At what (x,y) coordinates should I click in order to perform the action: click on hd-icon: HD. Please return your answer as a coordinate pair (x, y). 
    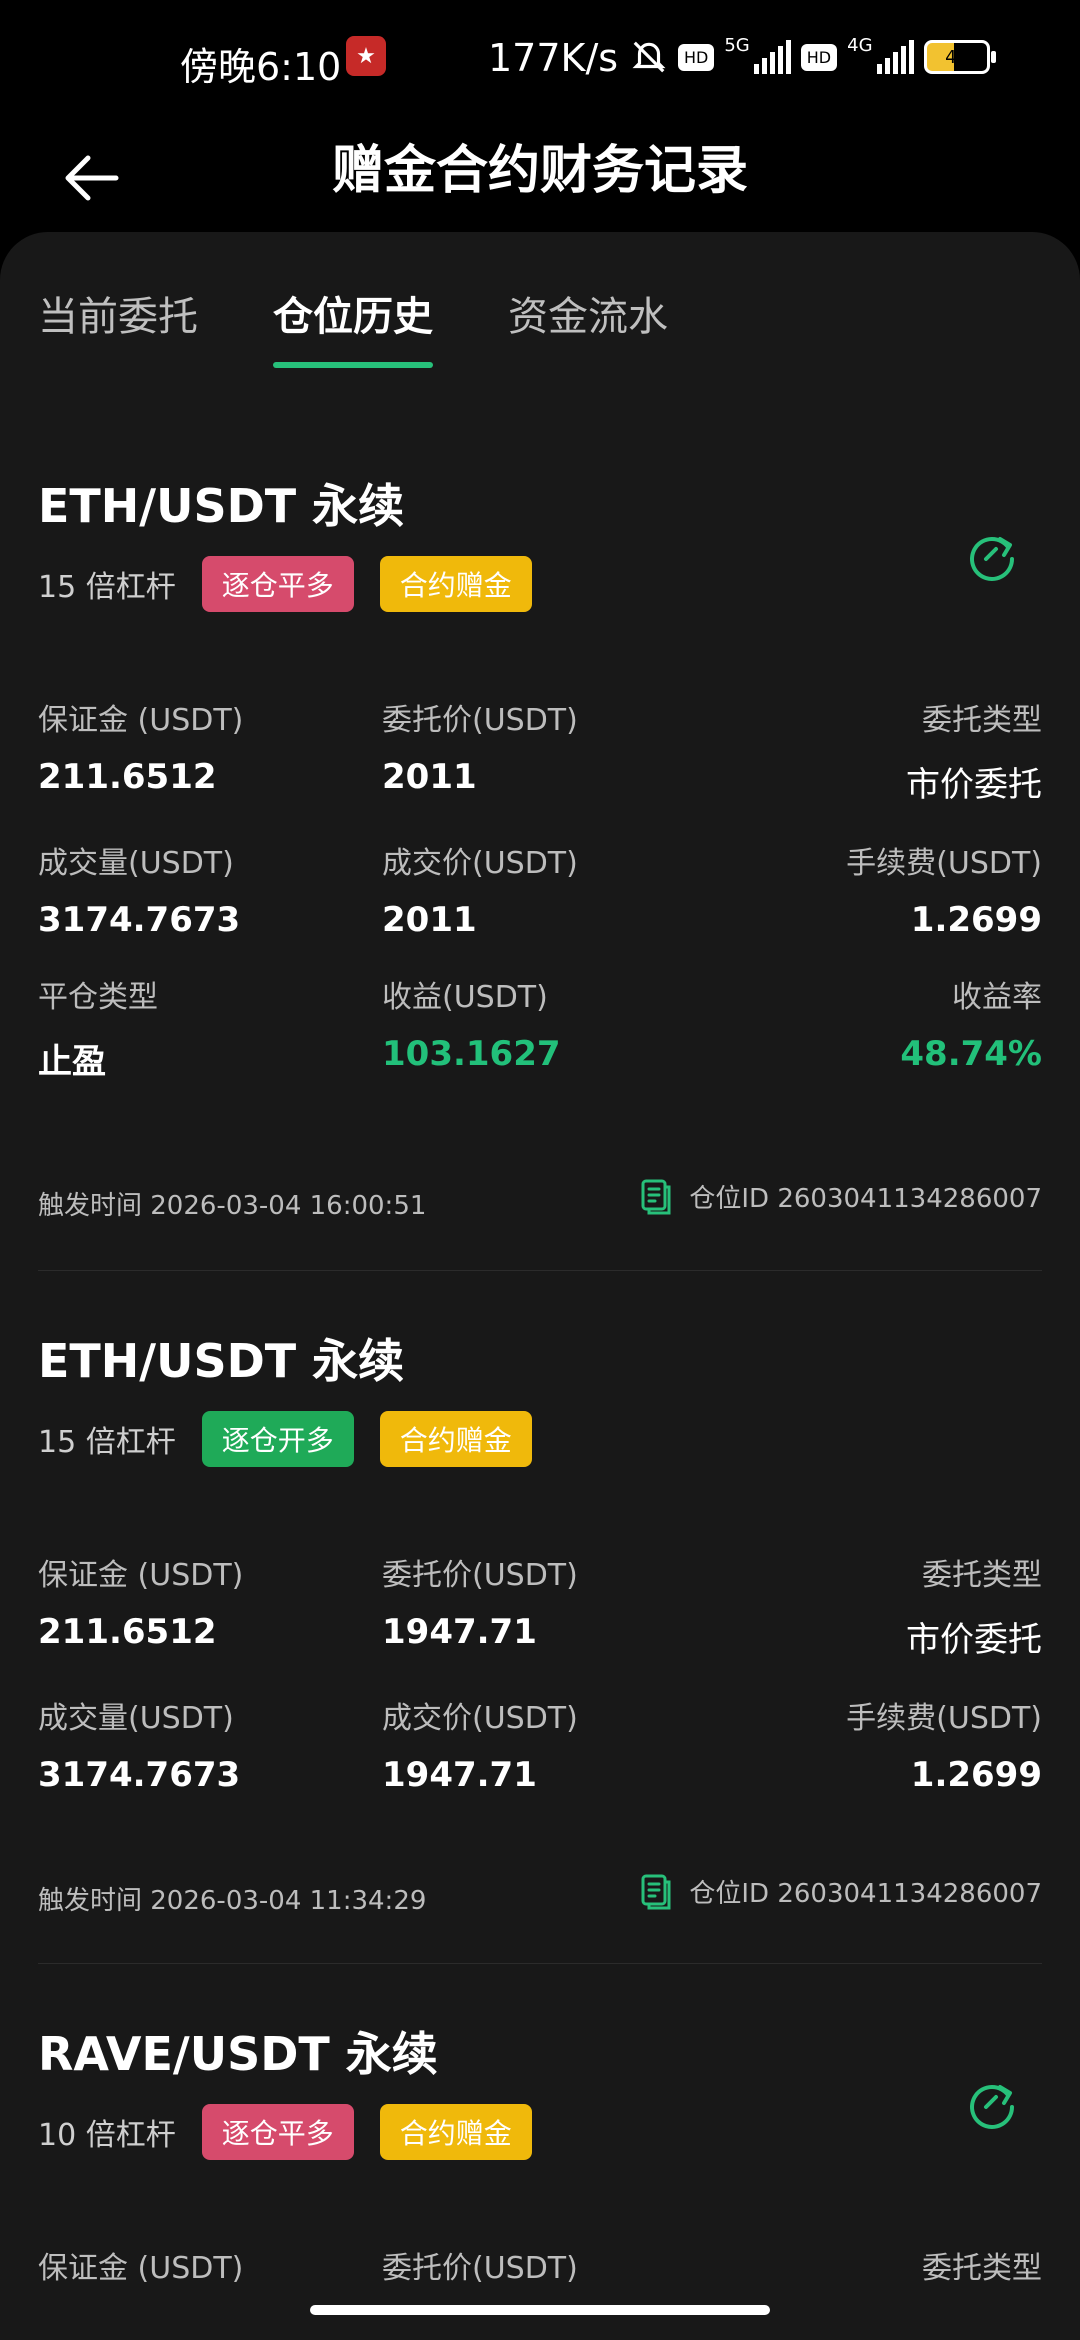
    Looking at the image, I should click on (696, 57).